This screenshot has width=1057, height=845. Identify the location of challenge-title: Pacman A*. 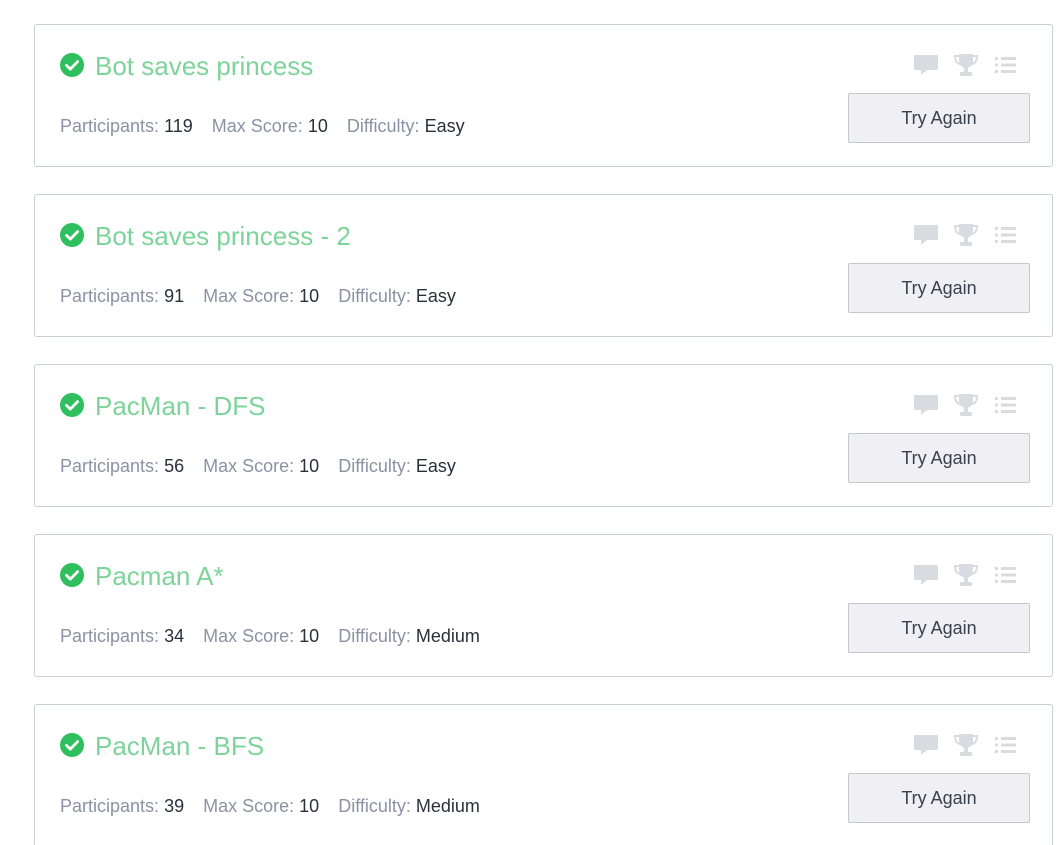
(159, 576).